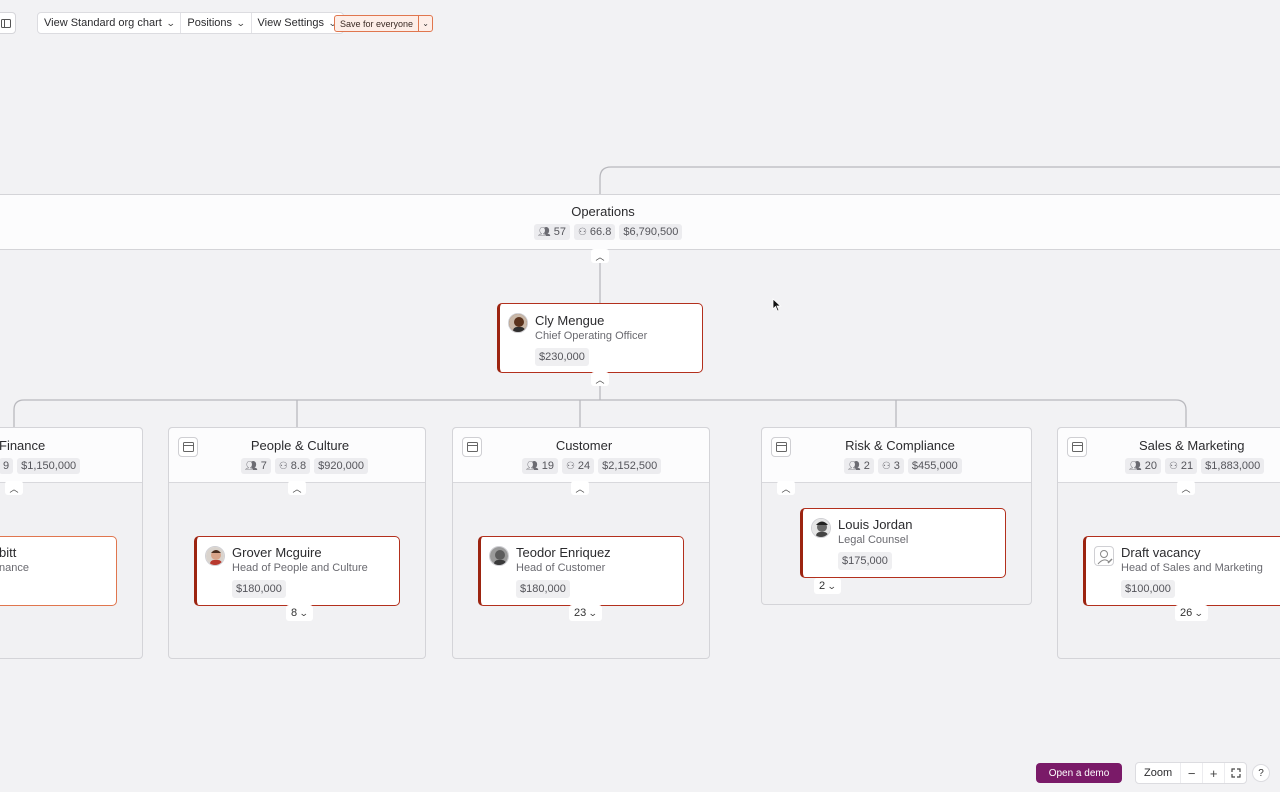  Describe the element at coordinates (873, 540) in the screenshot. I see `person-role: Legal Counsel` at that location.